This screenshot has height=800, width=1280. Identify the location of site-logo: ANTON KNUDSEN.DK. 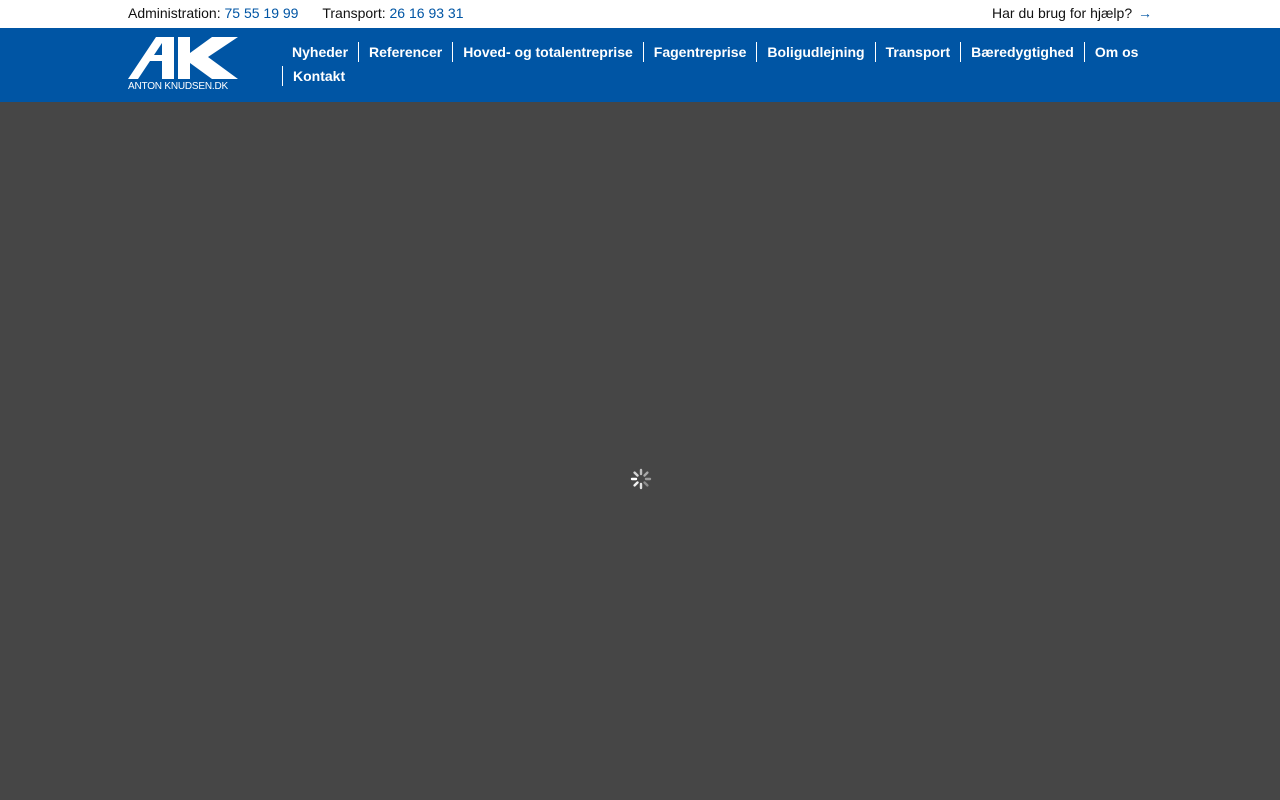
(184, 66).